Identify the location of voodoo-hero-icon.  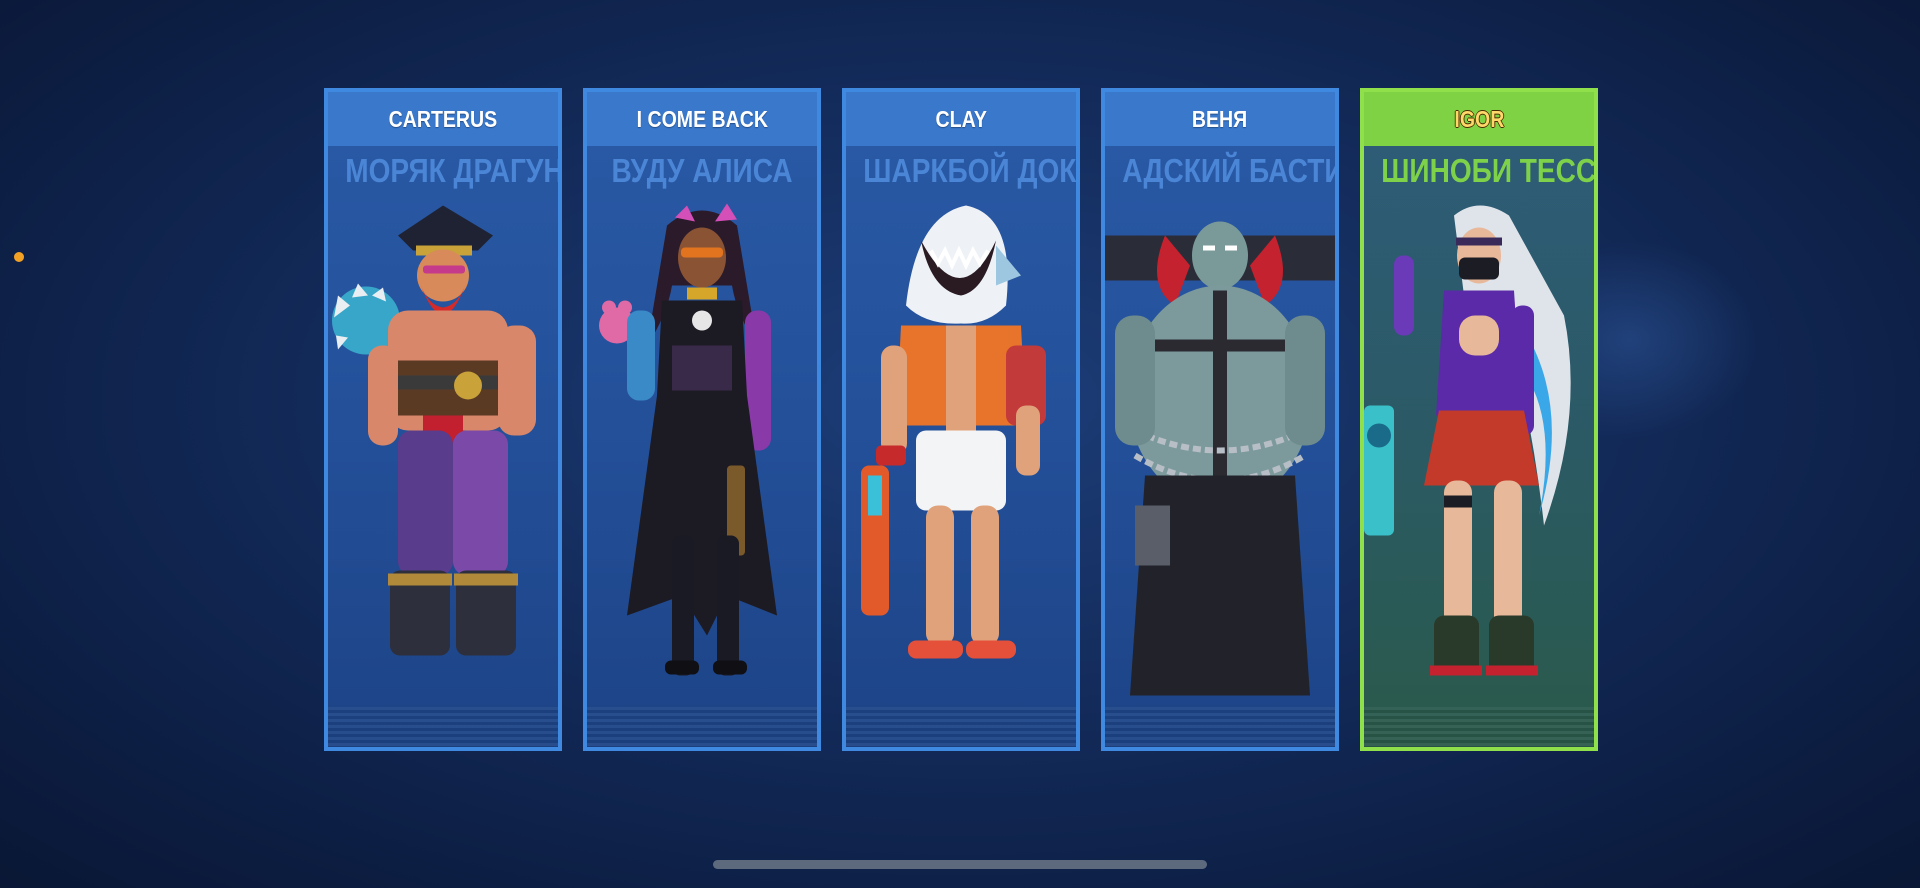
(702, 445).